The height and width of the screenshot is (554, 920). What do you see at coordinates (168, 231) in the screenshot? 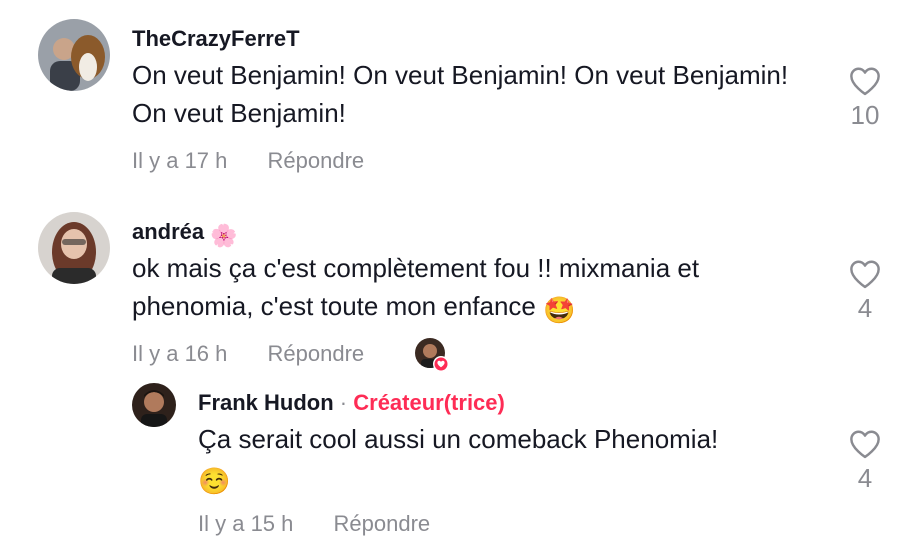
I see `username-text: andréa` at bounding box center [168, 231].